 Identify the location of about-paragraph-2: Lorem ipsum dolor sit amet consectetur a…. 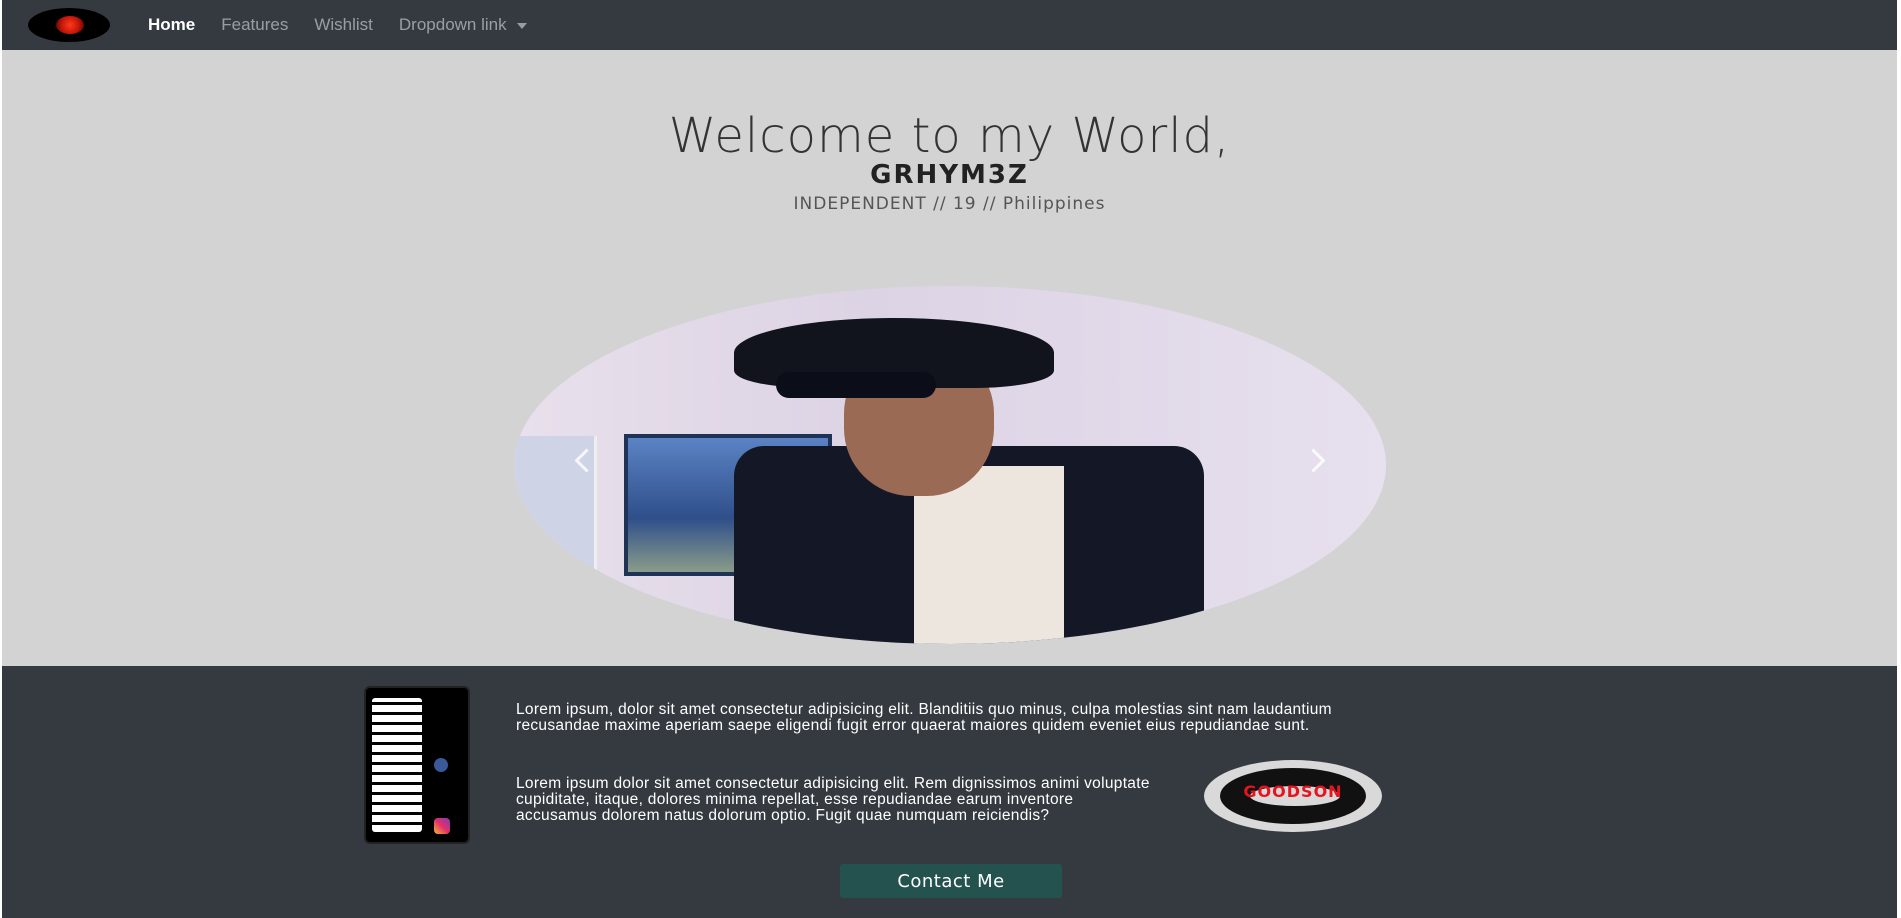
(833, 799).